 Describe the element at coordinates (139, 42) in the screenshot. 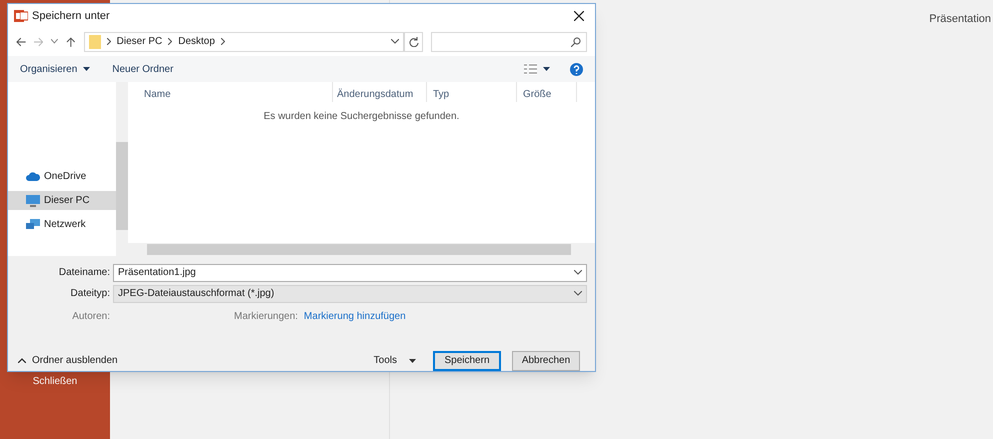

I see `breadcrumb-item: Dieser PC` at that location.